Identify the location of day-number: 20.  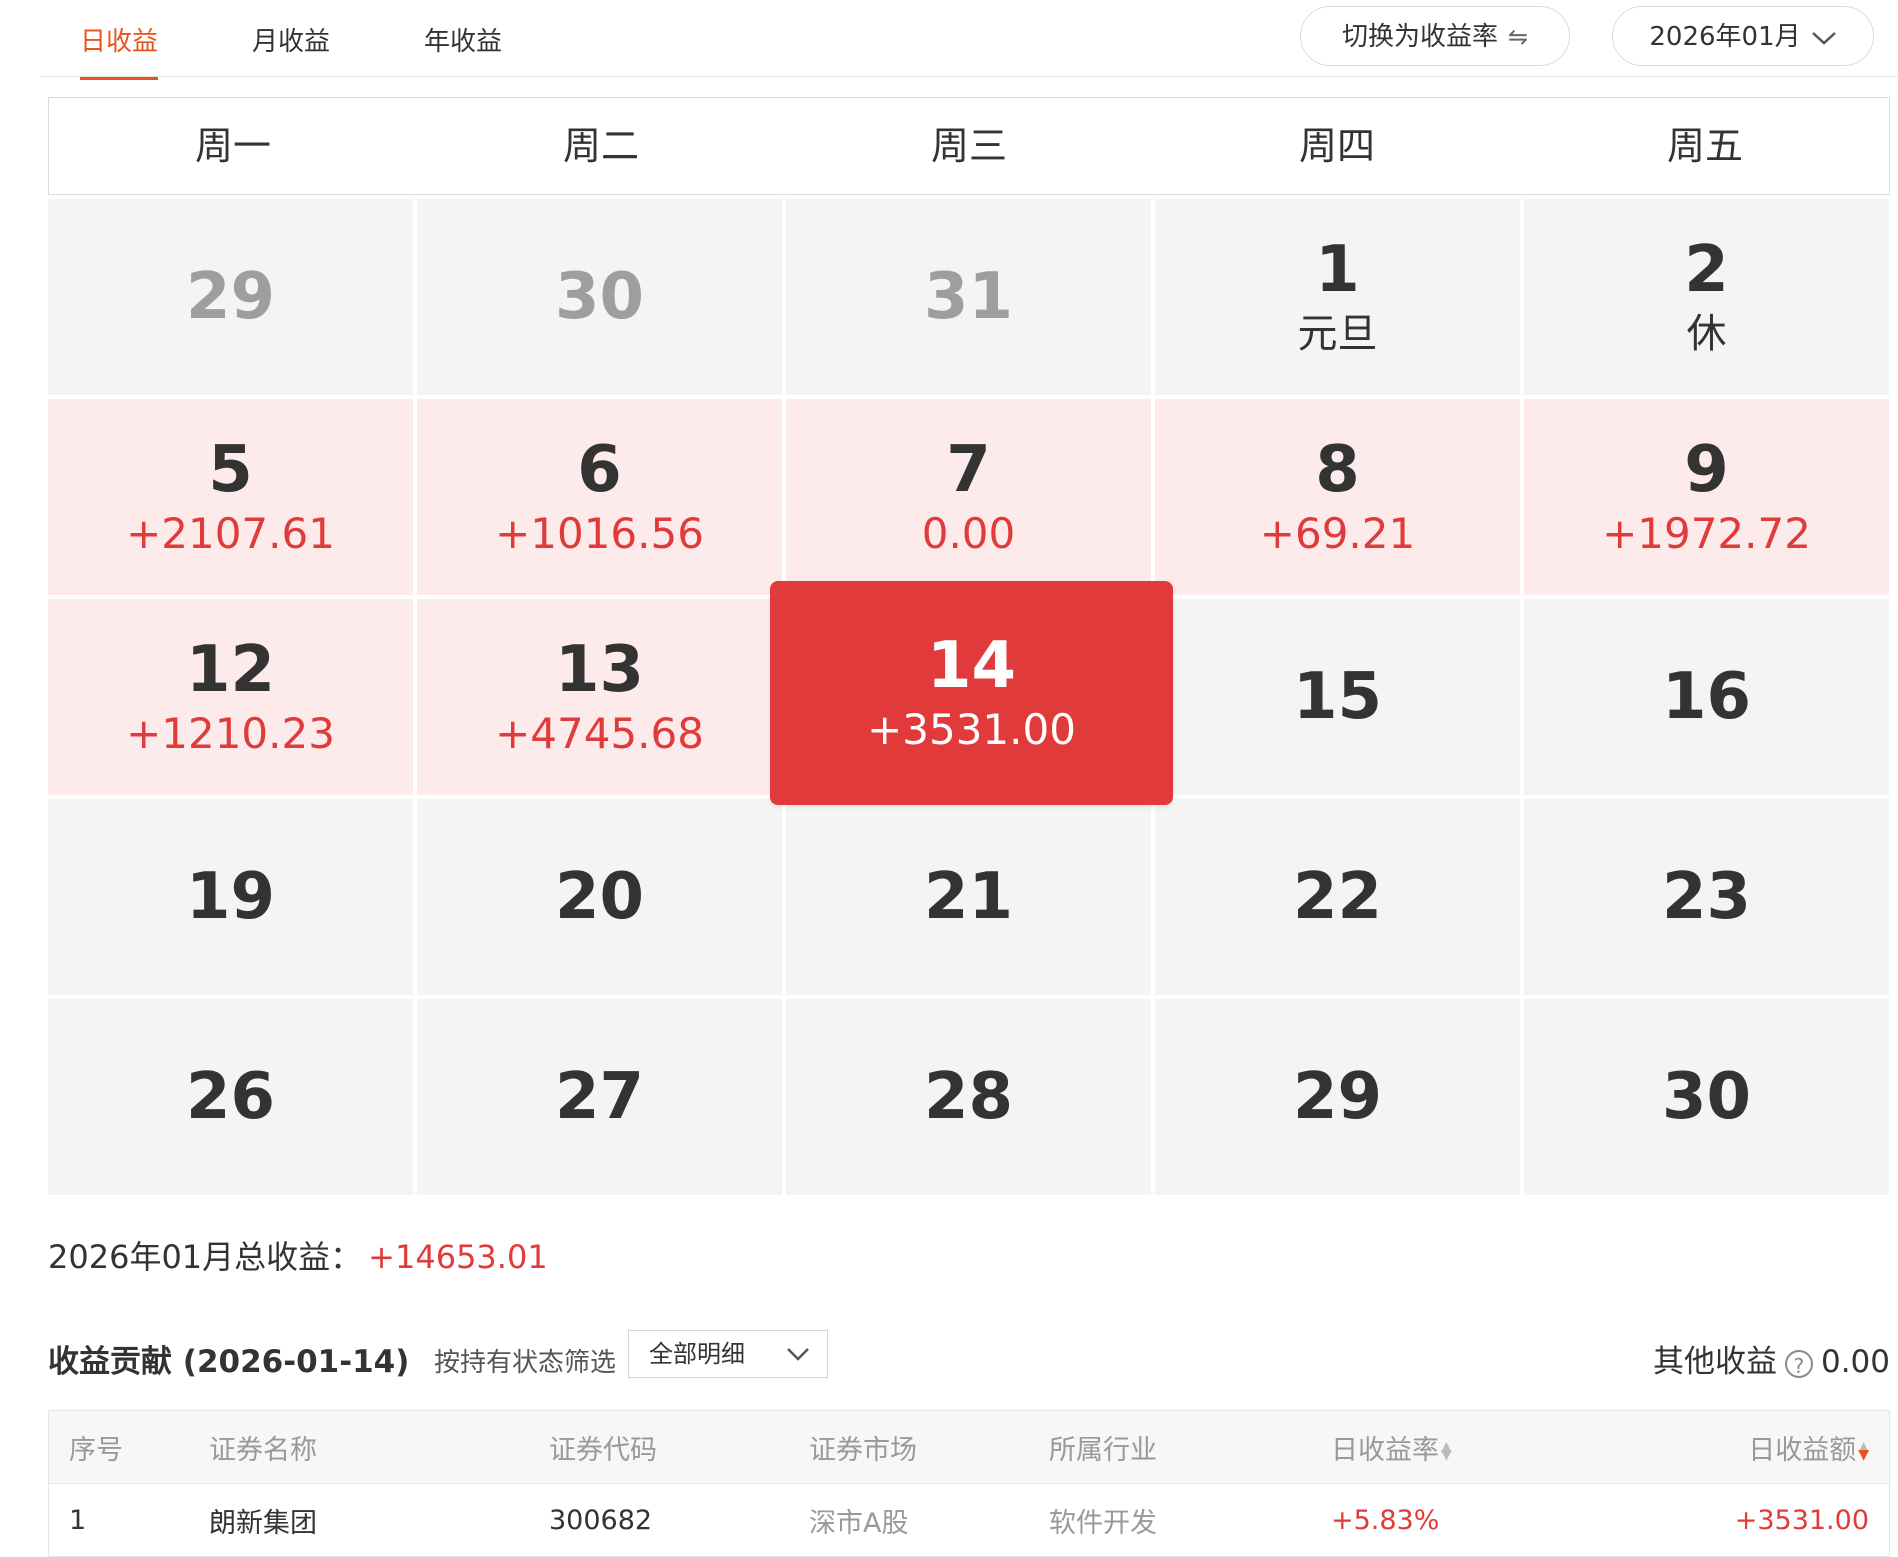
(599, 897).